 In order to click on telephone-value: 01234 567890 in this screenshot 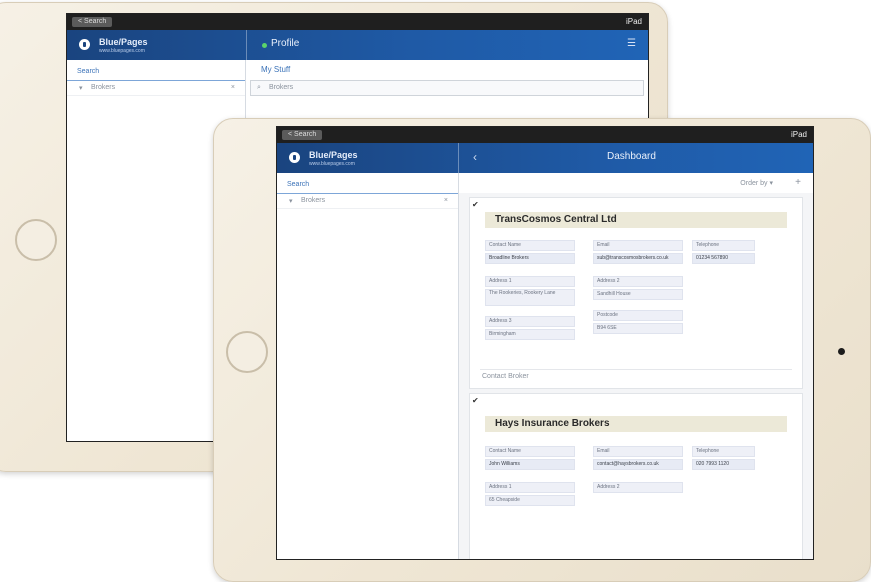, I will do `click(723, 258)`.